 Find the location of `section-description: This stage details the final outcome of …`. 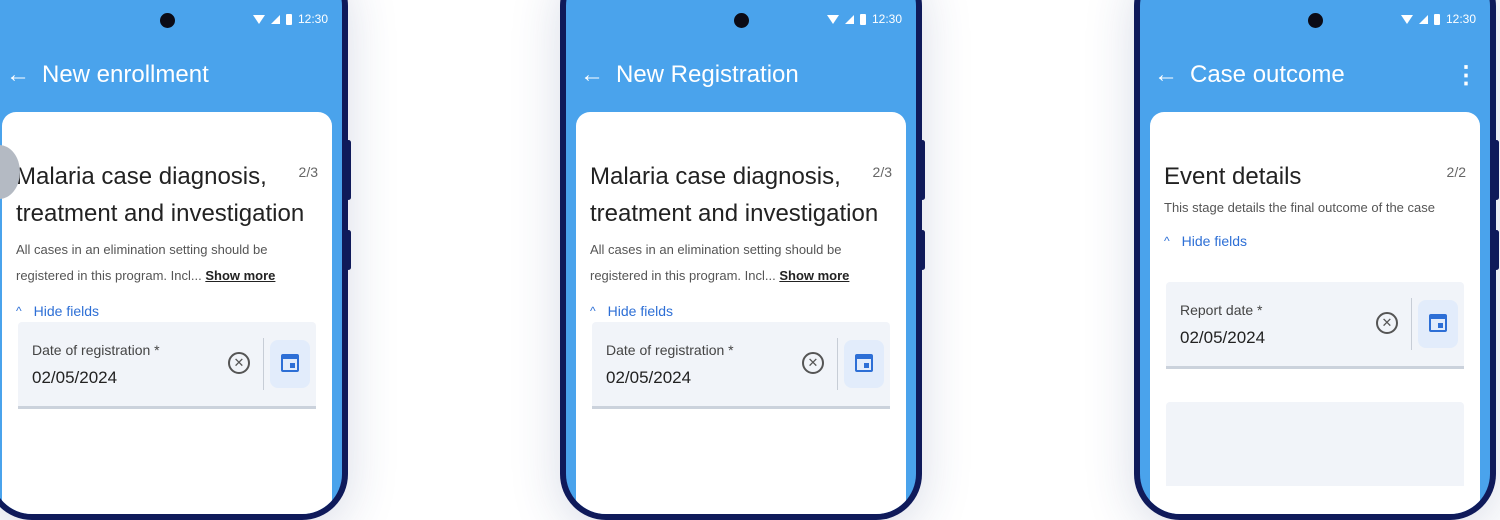

section-description: This stage details the final outcome of … is located at coordinates (1309, 208).